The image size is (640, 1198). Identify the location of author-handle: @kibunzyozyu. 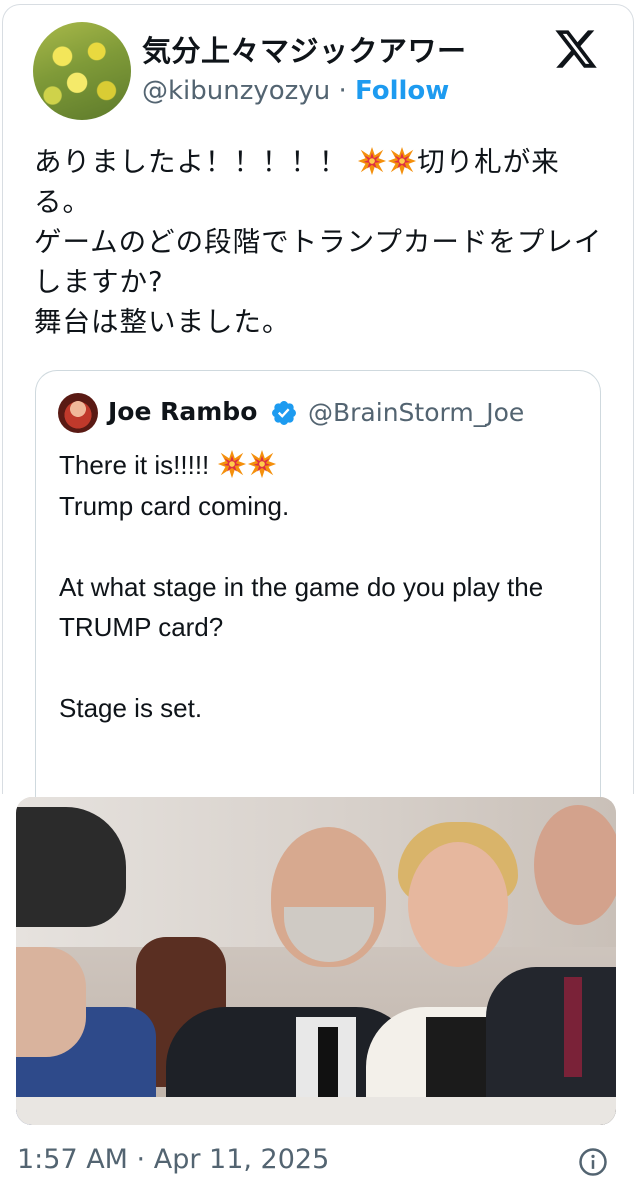
(236, 91).